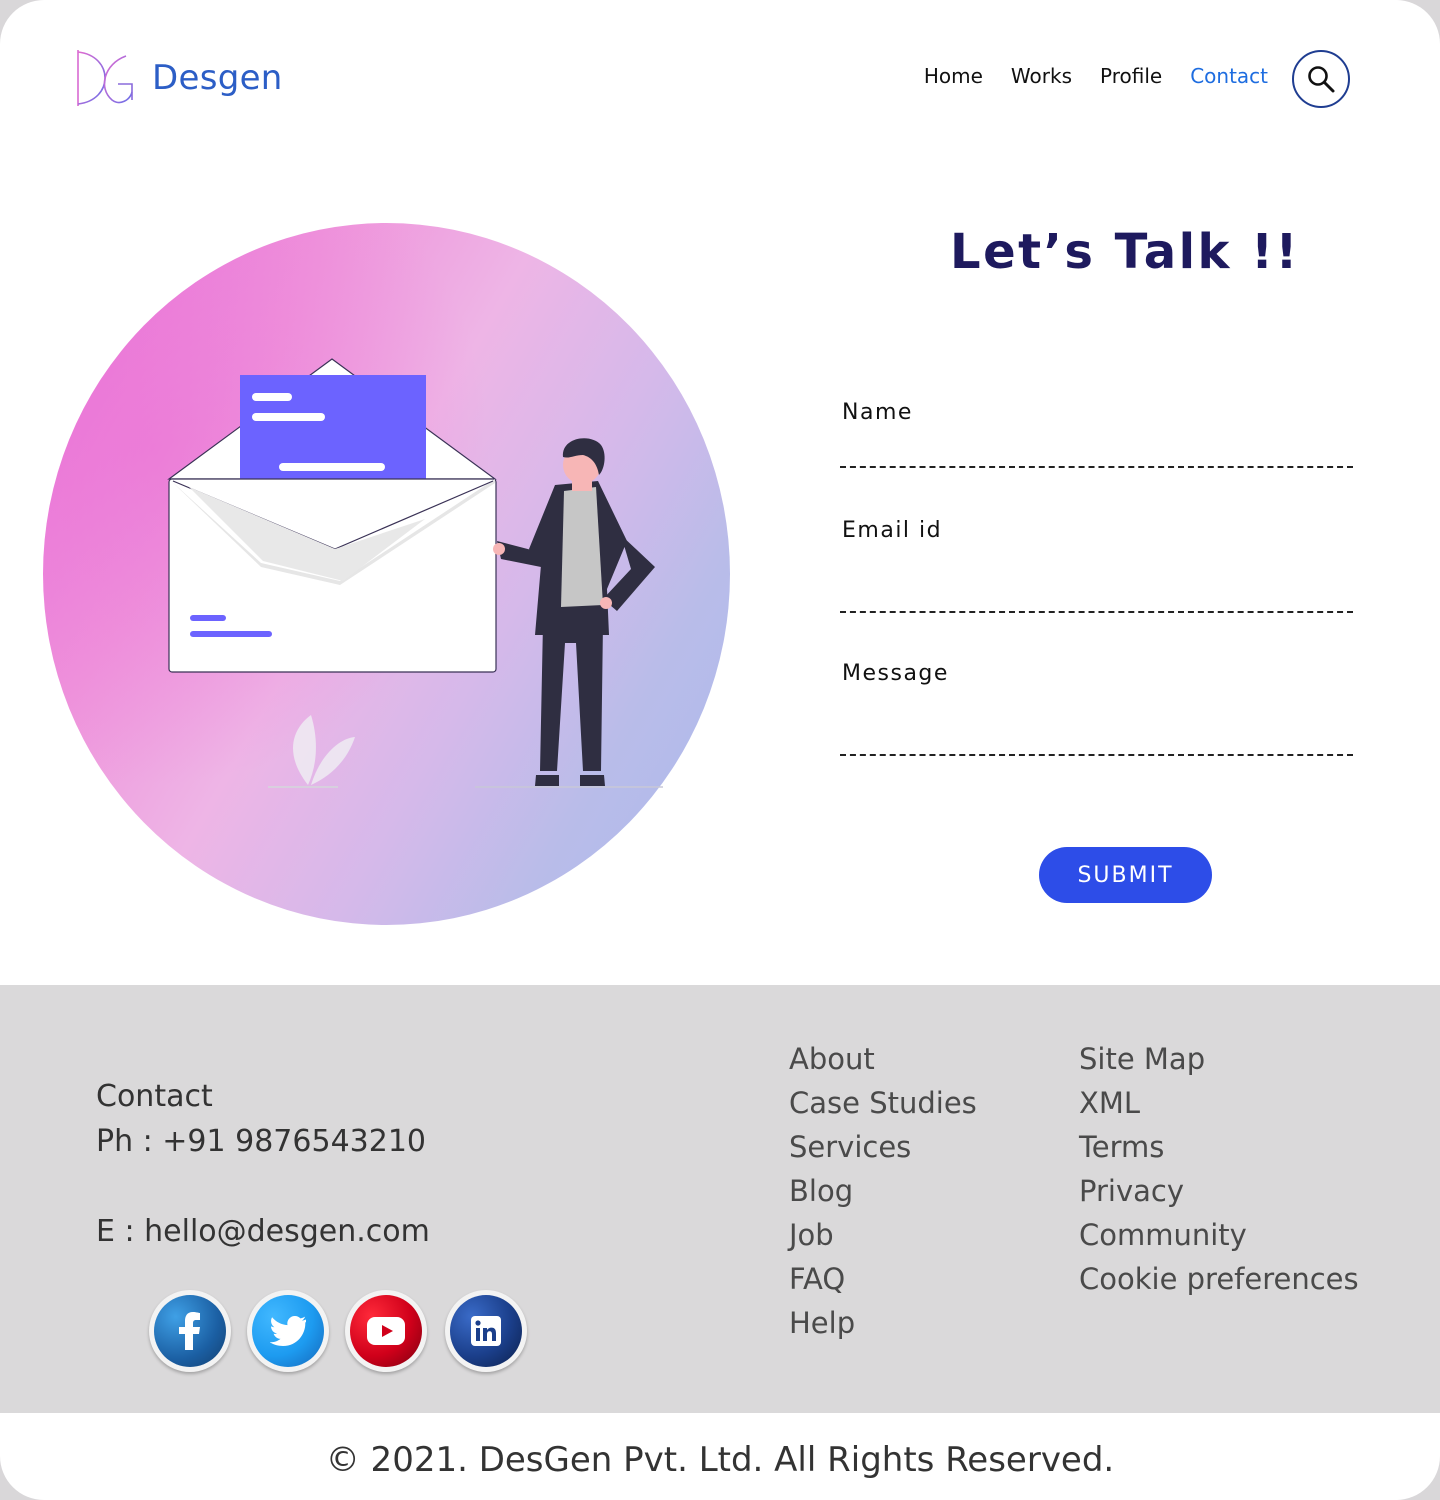  Describe the element at coordinates (883, 1283) in the screenshot. I see `footer-link-faq: FAQ` at that location.